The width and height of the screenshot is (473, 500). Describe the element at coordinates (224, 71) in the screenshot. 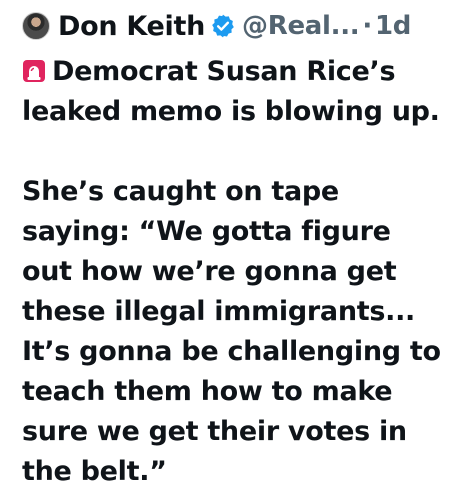

I see `text-line-1: Democrat Susan Rice’s` at that location.